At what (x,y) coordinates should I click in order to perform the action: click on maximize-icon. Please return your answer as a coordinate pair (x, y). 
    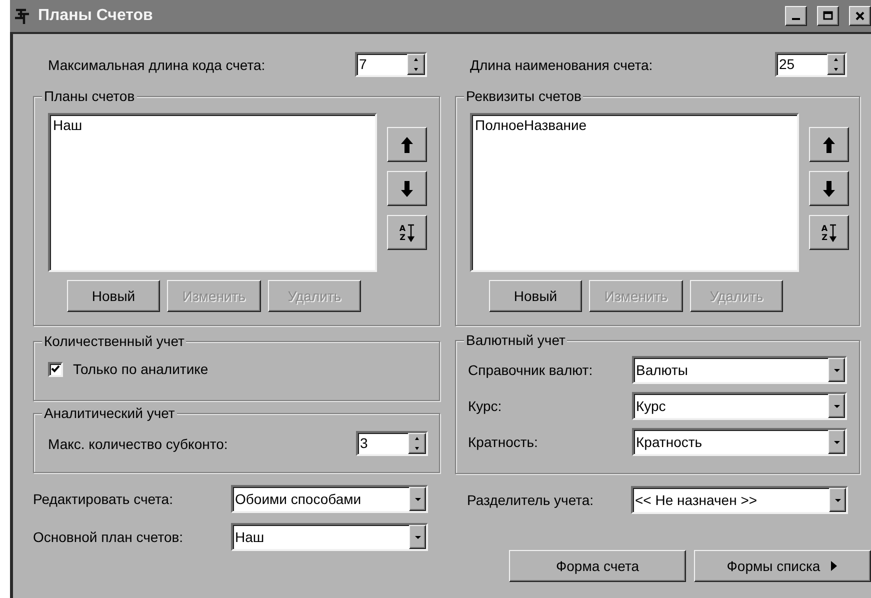
    Looking at the image, I should click on (828, 16).